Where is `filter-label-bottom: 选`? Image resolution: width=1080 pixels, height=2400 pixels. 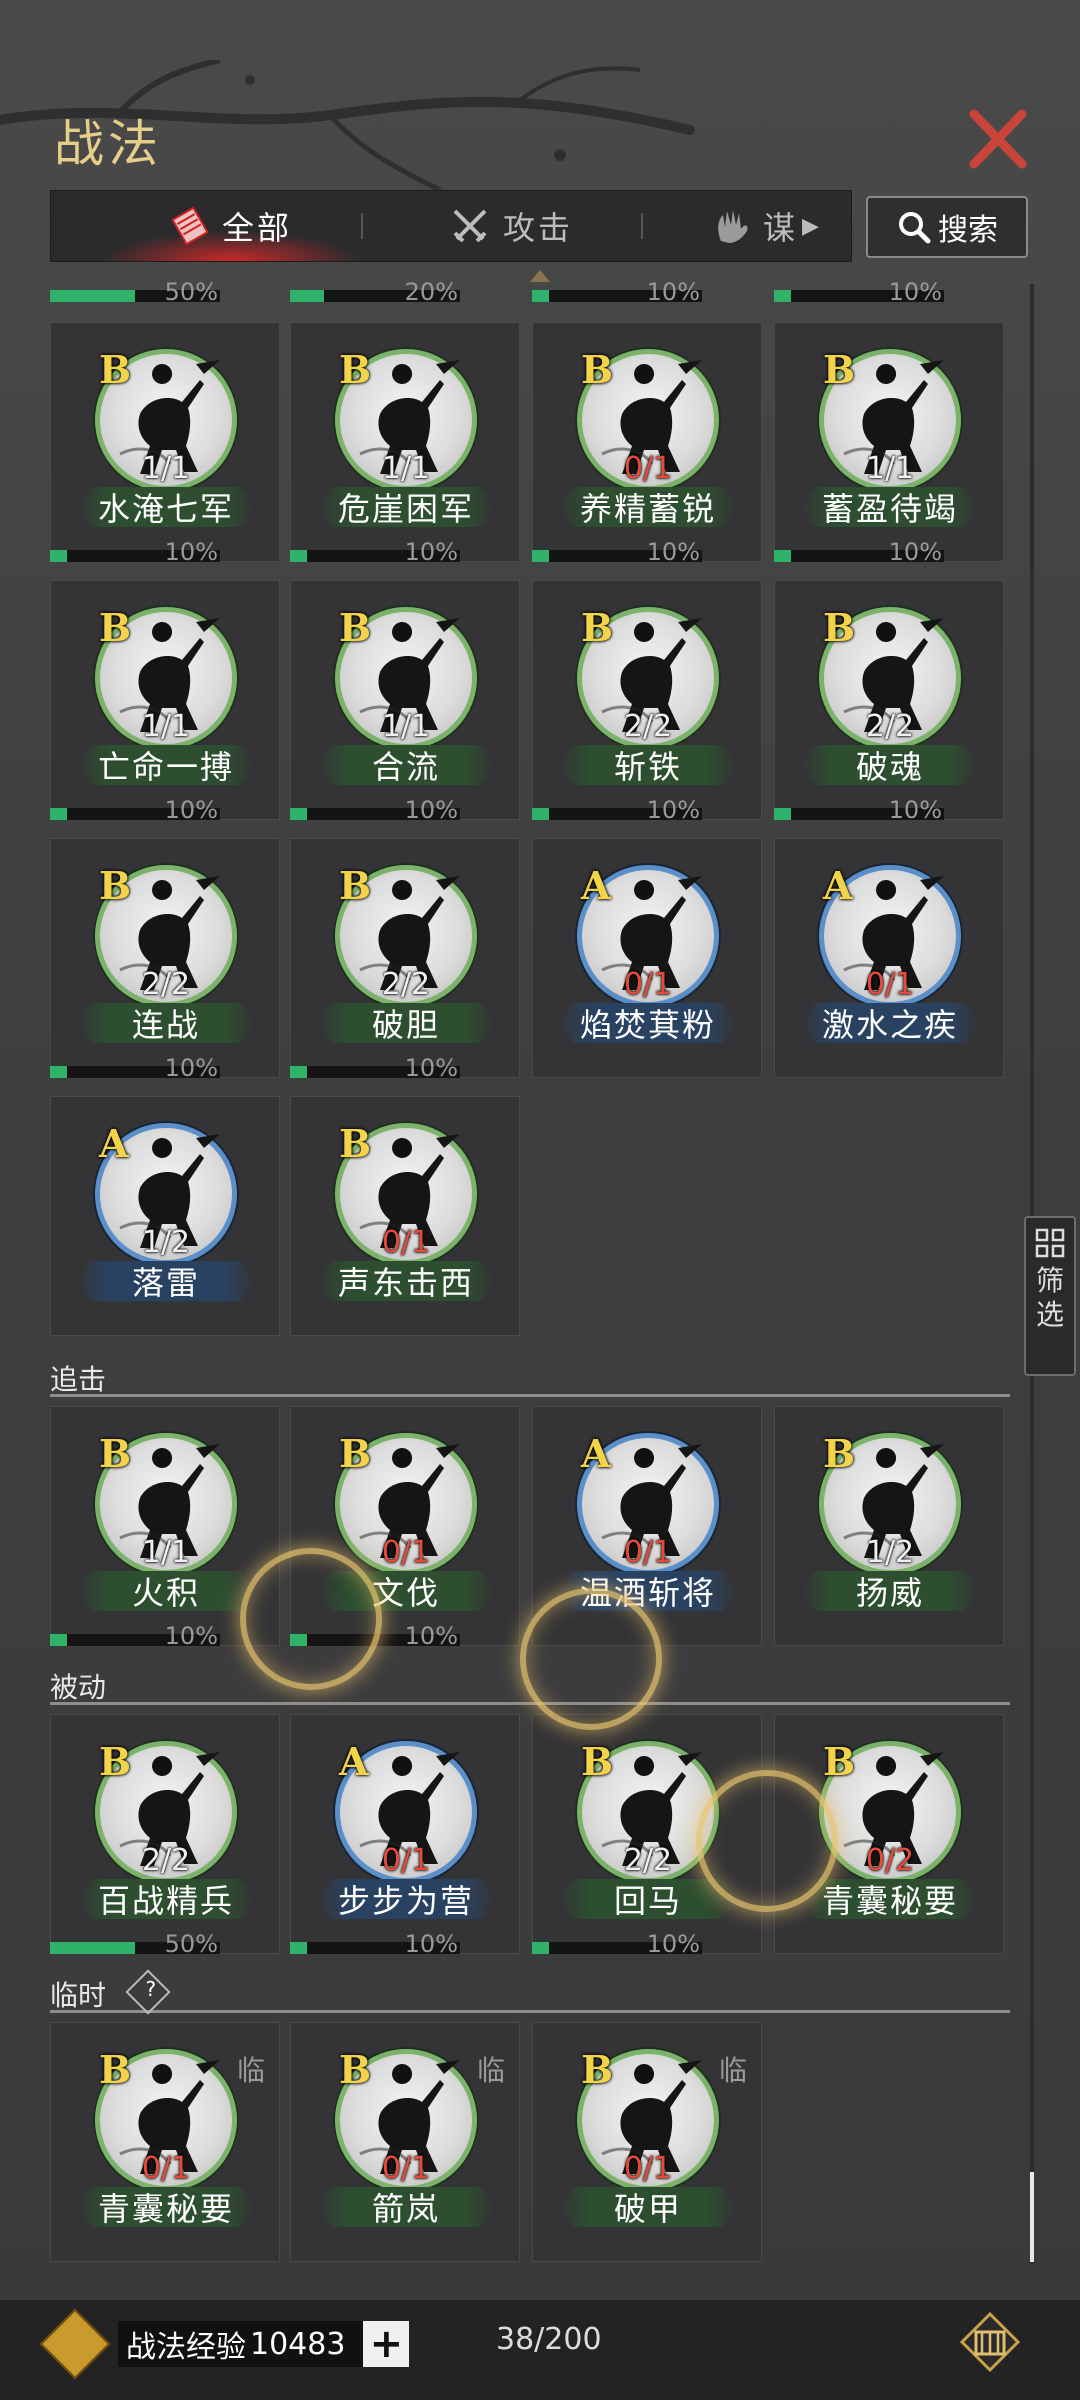 filter-label-bottom: 选 is located at coordinates (1049, 1314).